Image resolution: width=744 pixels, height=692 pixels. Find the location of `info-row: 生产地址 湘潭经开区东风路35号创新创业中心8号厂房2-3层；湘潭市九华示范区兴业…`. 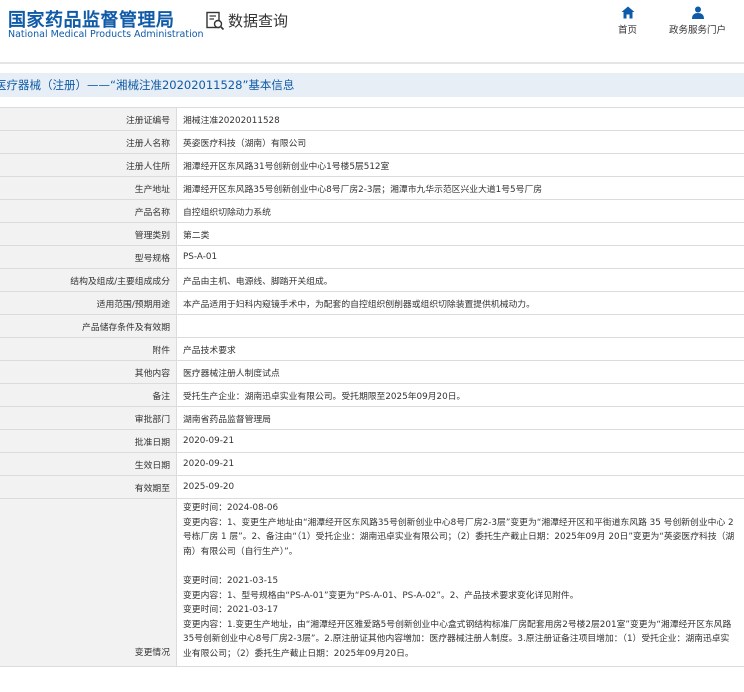

info-row: 生产地址 湘潭经开区东风路35号创新创业中心8号厂房2-3层；湘潭市九华示范区兴业… is located at coordinates (372, 188).